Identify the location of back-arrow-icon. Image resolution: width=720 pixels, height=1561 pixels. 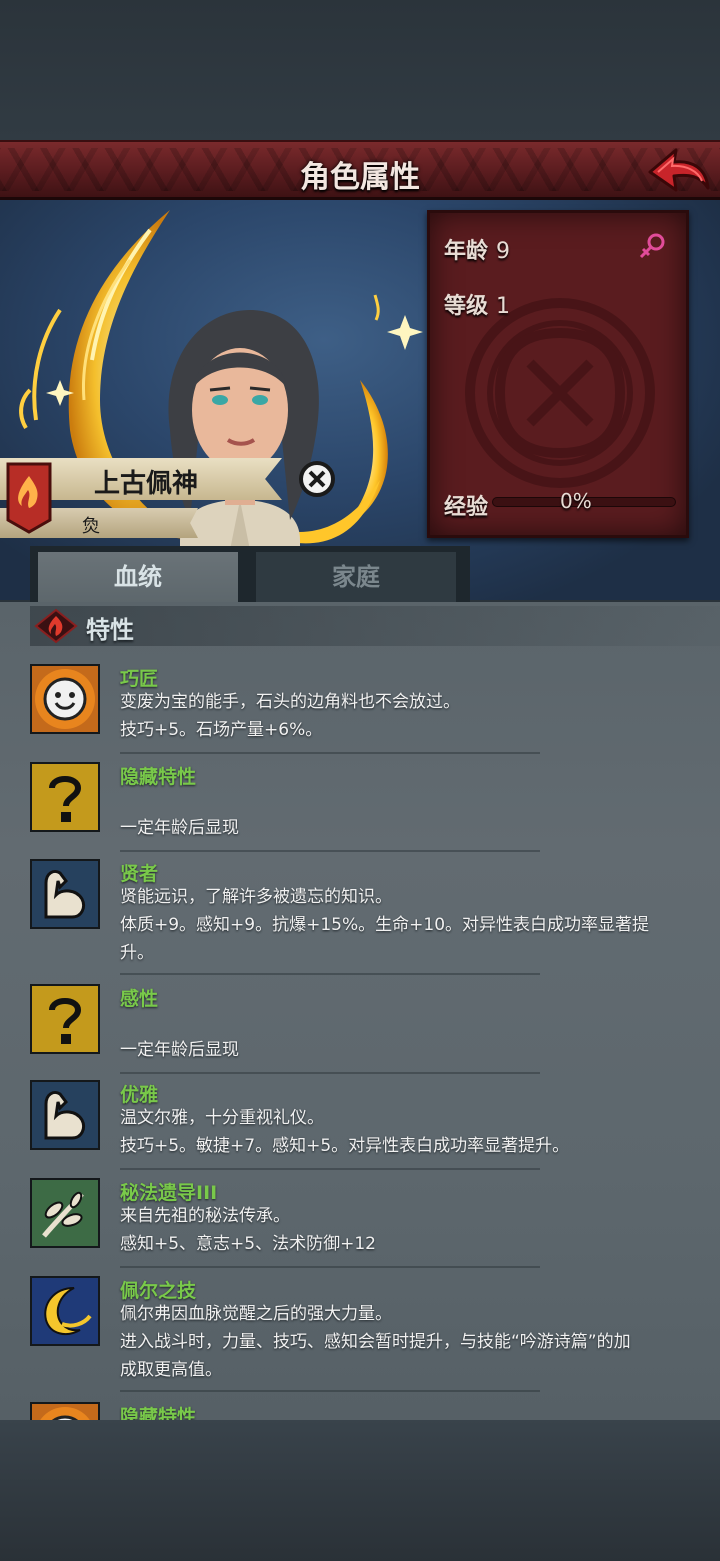
(679, 170).